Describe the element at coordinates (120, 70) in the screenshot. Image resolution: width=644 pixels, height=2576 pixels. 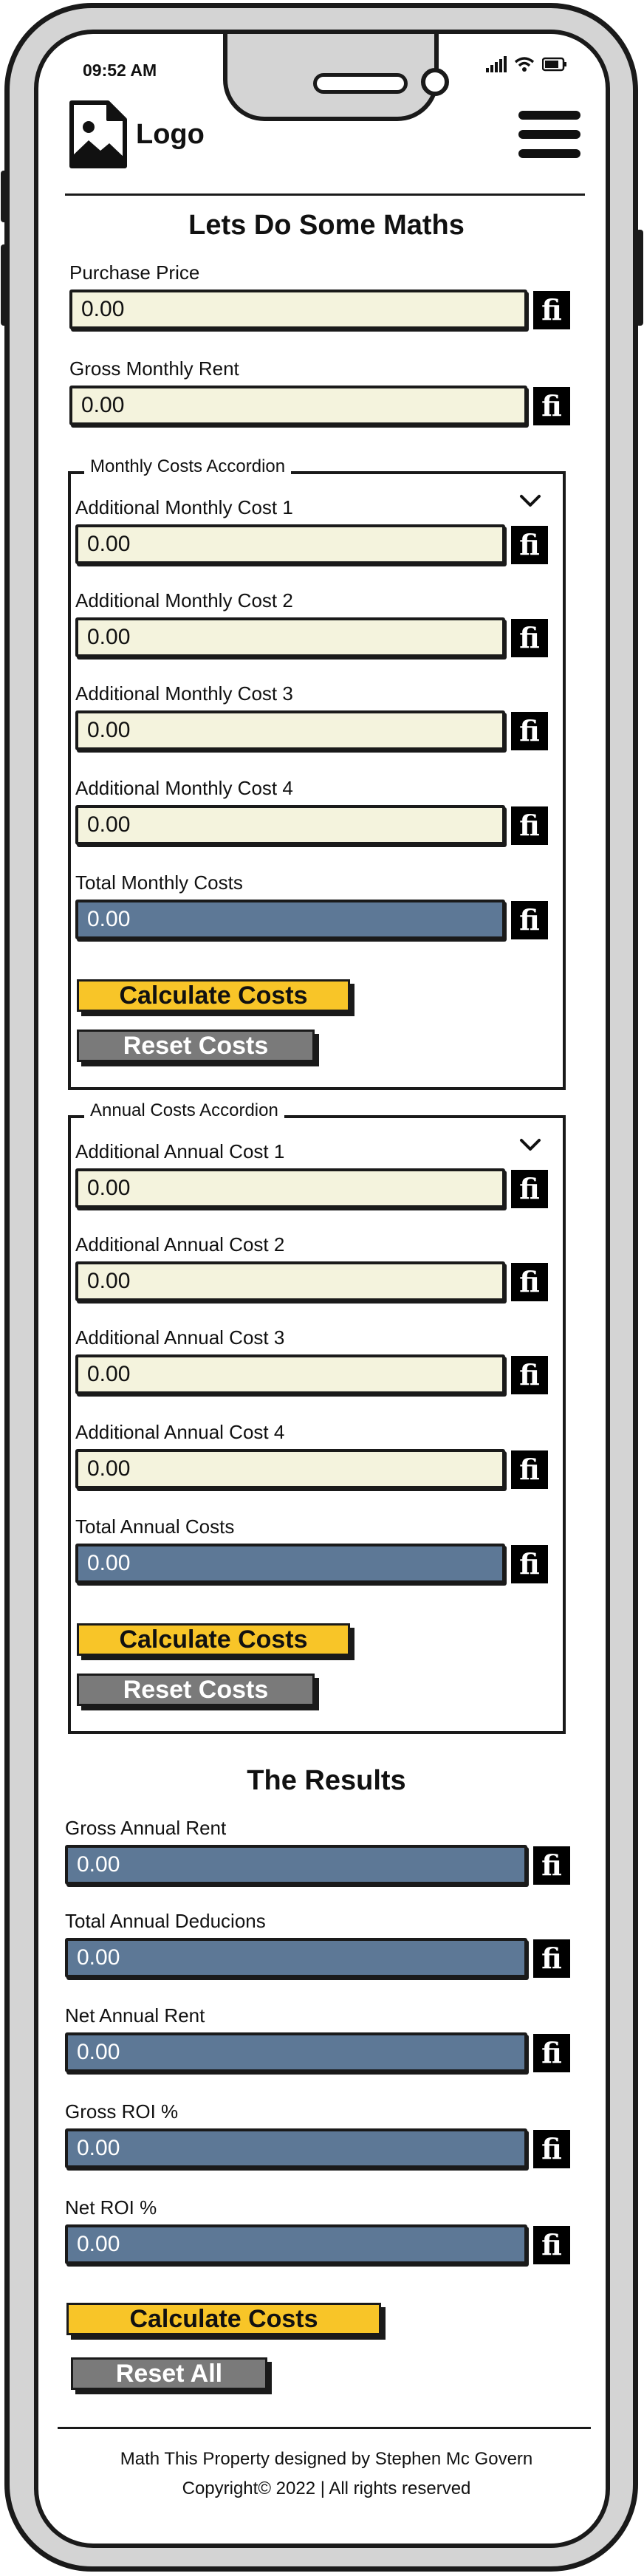
I see `status-time: 09:52 AM` at that location.